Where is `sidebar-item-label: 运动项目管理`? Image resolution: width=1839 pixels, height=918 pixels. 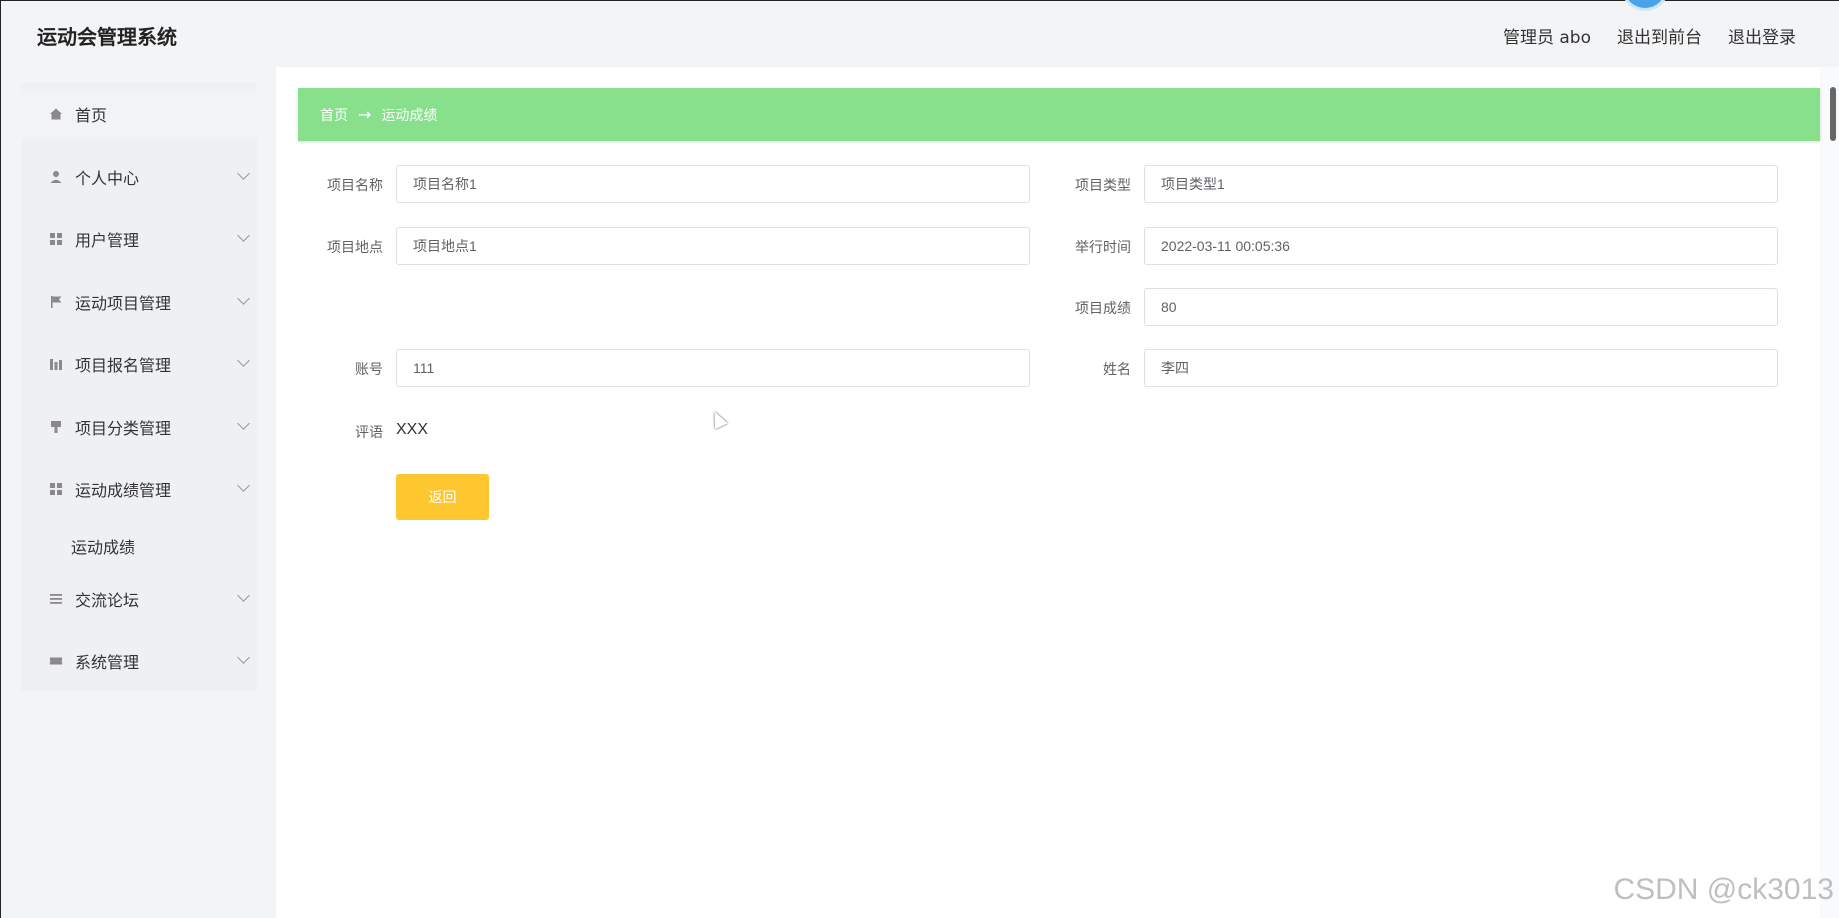
sidebar-item-label: 运动项目管理 is located at coordinates (123, 303).